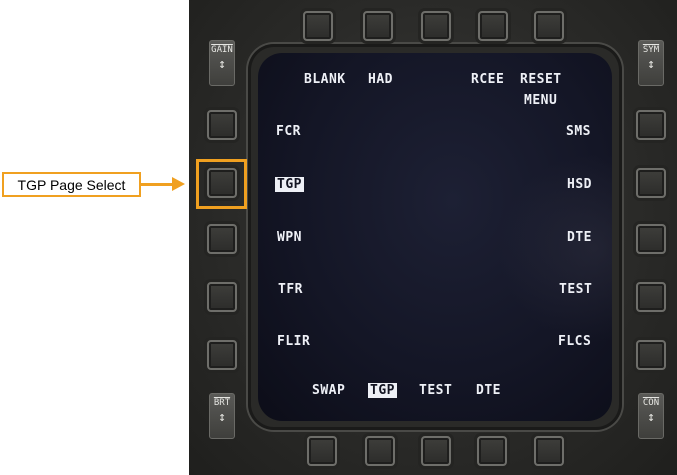 Image resolution: width=677 pixels, height=475 pixels. Describe the element at coordinates (329, 390) in the screenshot. I see `mfd-label-swap: SWAP` at that location.